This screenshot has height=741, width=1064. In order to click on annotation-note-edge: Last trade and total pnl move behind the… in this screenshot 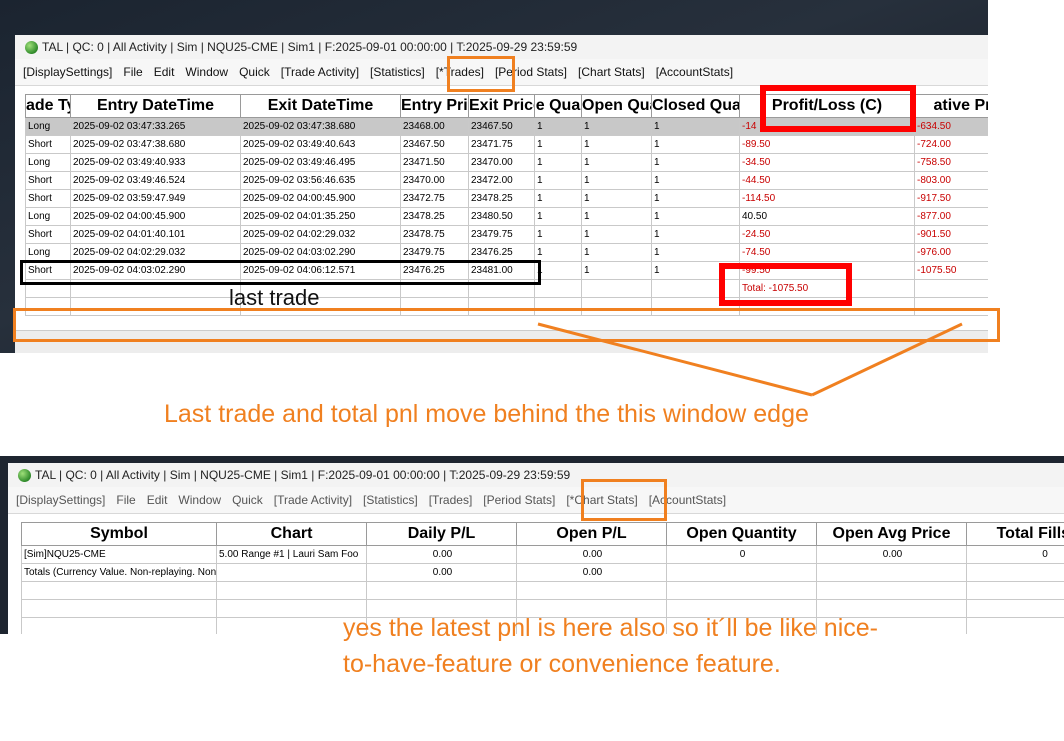, I will do `click(486, 414)`.